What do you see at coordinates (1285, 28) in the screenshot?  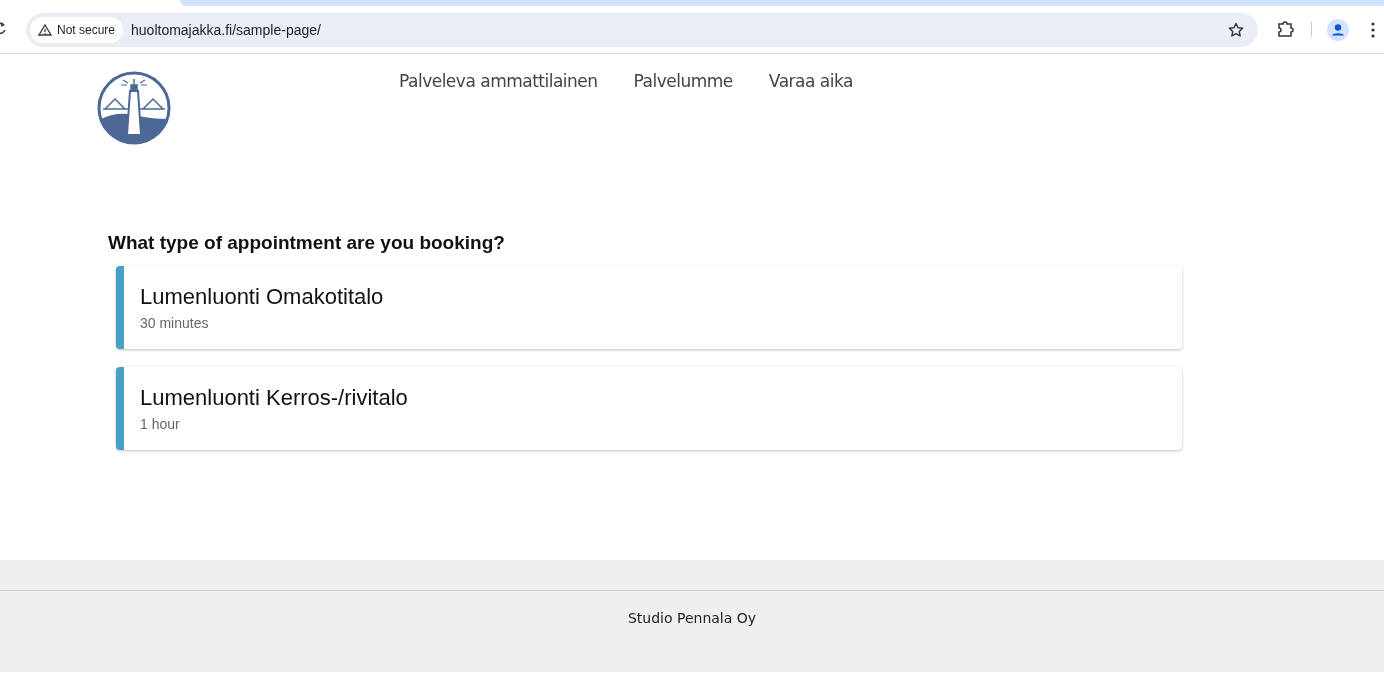 I see `puzzle-piece-icon` at bounding box center [1285, 28].